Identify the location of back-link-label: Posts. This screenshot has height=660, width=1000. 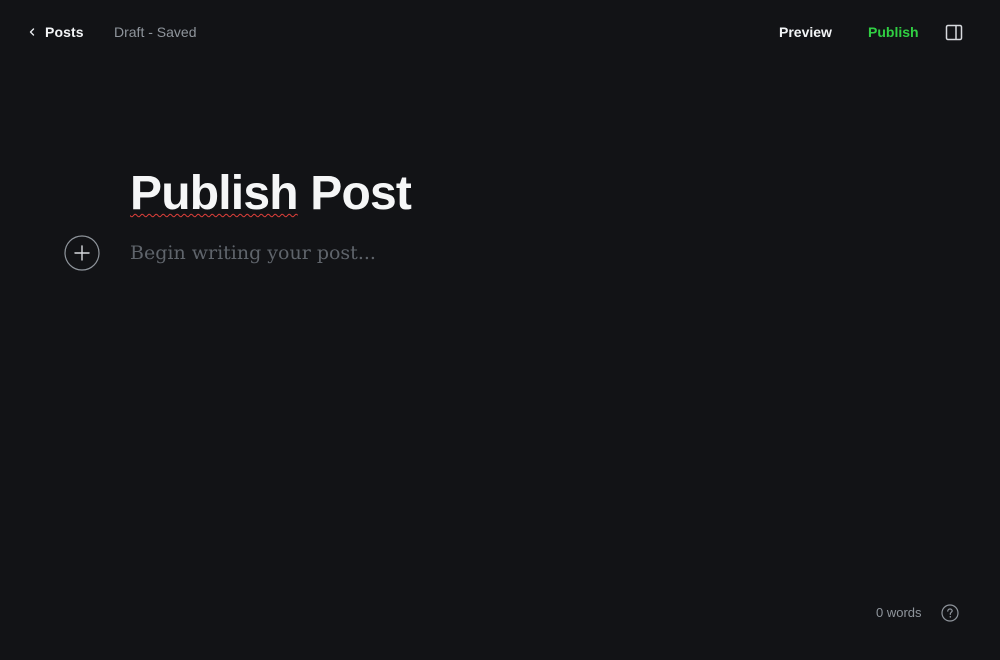
(64, 32).